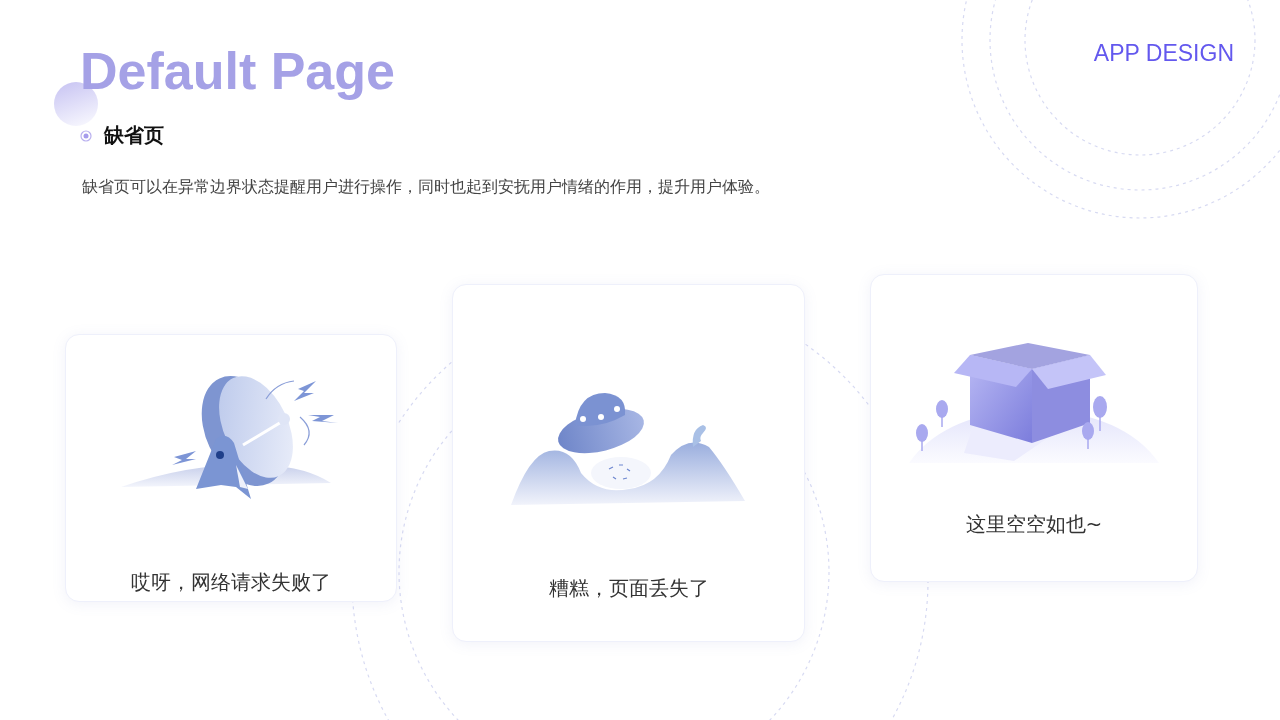 The height and width of the screenshot is (720, 1280). What do you see at coordinates (86, 135) in the screenshot?
I see `bullet-icon` at bounding box center [86, 135].